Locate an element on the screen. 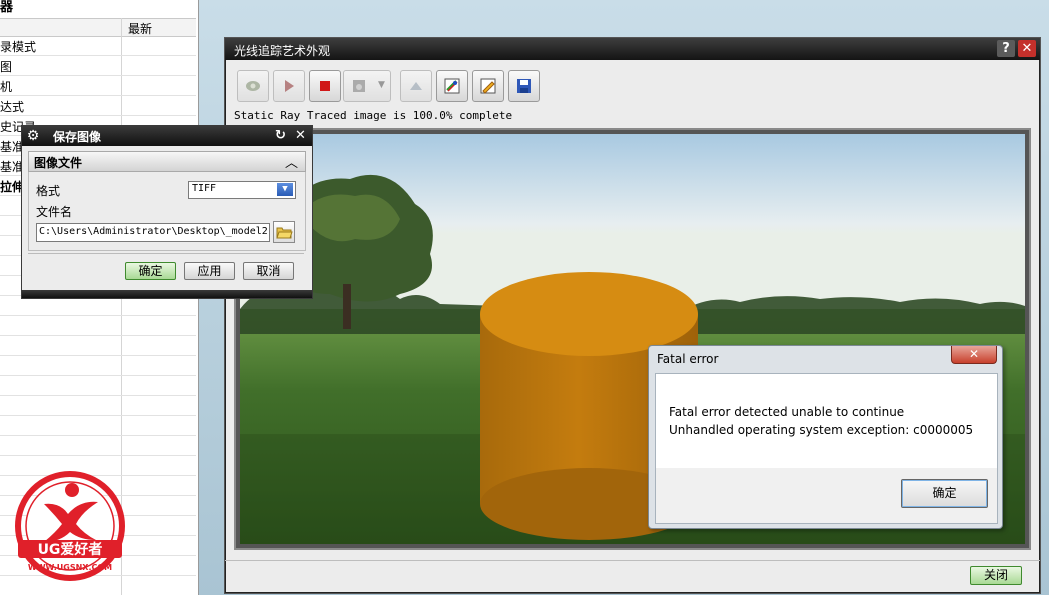  navigator-row: 图 is located at coordinates (98, 66).